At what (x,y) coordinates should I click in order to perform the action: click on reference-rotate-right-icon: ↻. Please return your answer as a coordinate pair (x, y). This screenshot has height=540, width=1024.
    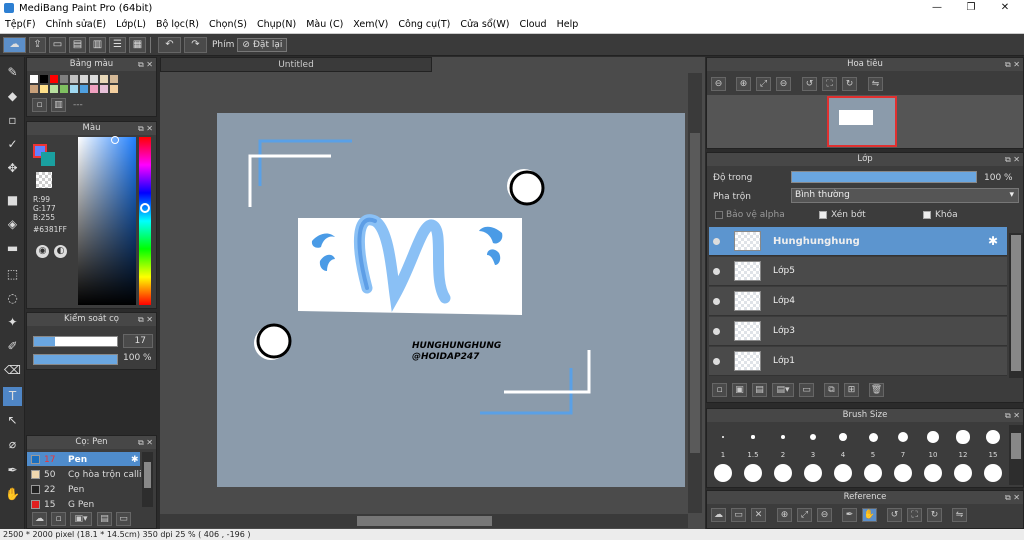
    Looking at the image, I should click on (934, 515).